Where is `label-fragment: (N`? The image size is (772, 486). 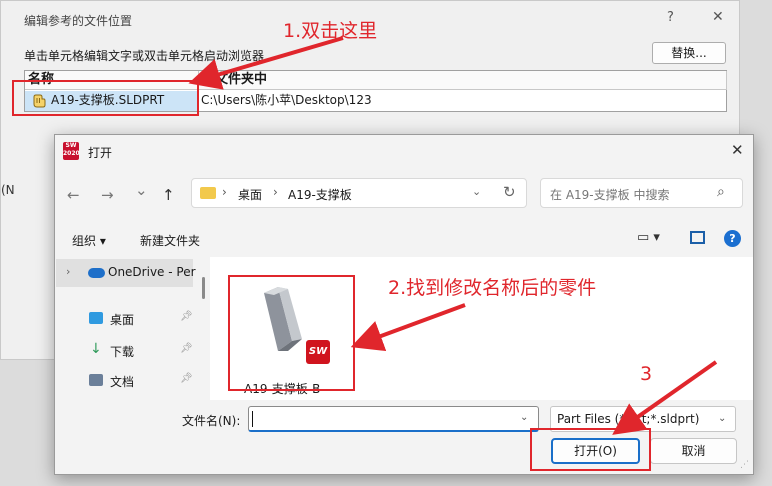
label-fragment: (N is located at coordinates (8, 190).